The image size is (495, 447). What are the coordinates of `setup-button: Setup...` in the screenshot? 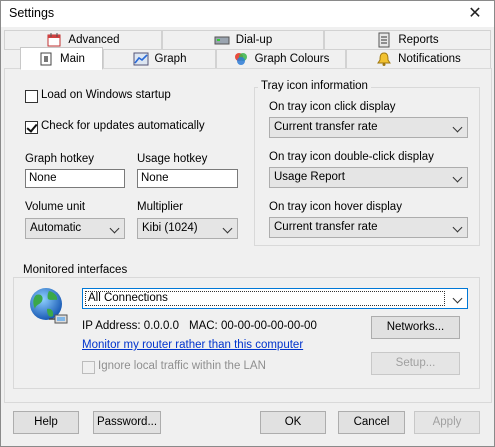 It's located at (415, 363).